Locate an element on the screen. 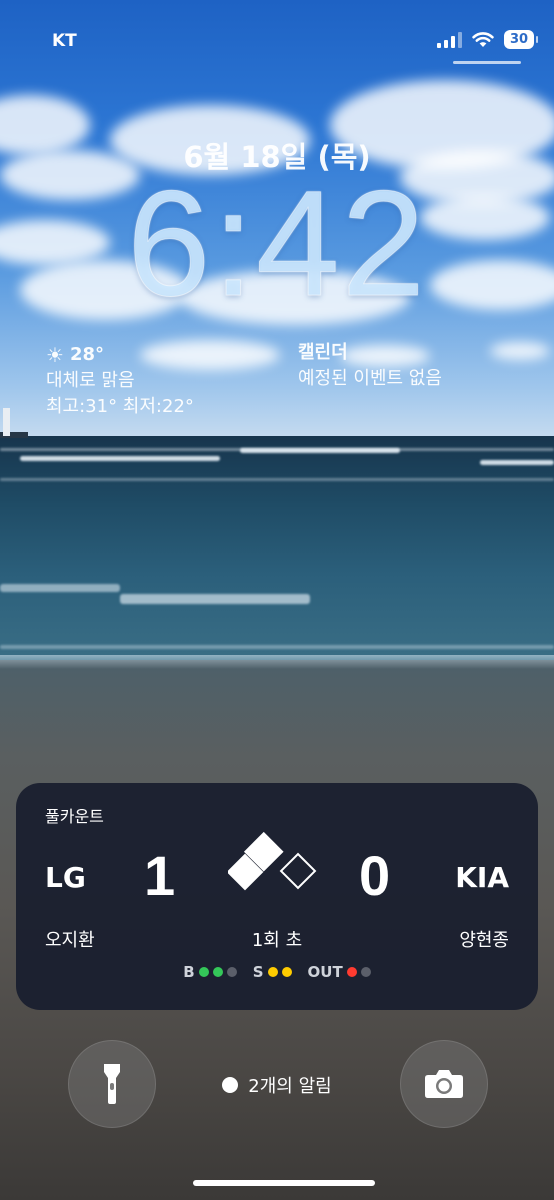  bases-diamond-icon is located at coordinates (272, 861).